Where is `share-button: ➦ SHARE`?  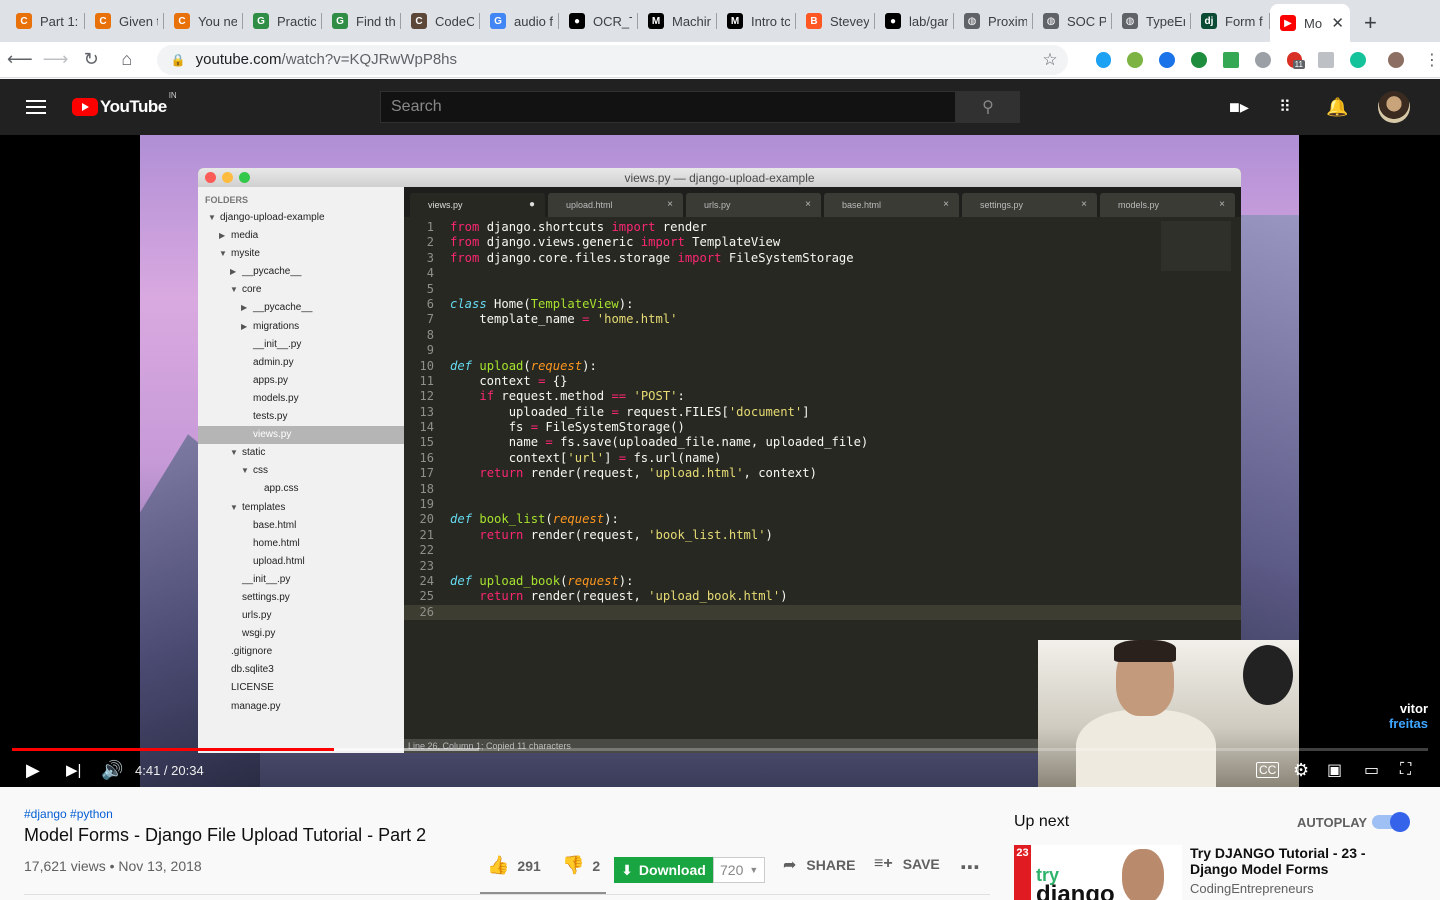 share-button: ➦ SHARE is located at coordinates (819, 865).